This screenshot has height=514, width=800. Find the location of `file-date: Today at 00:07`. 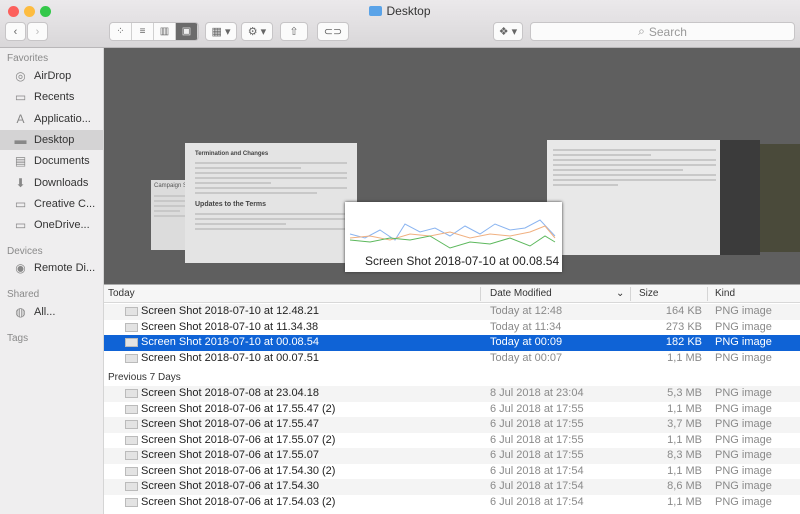

file-date: Today at 00:07 is located at coordinates (526, 357).